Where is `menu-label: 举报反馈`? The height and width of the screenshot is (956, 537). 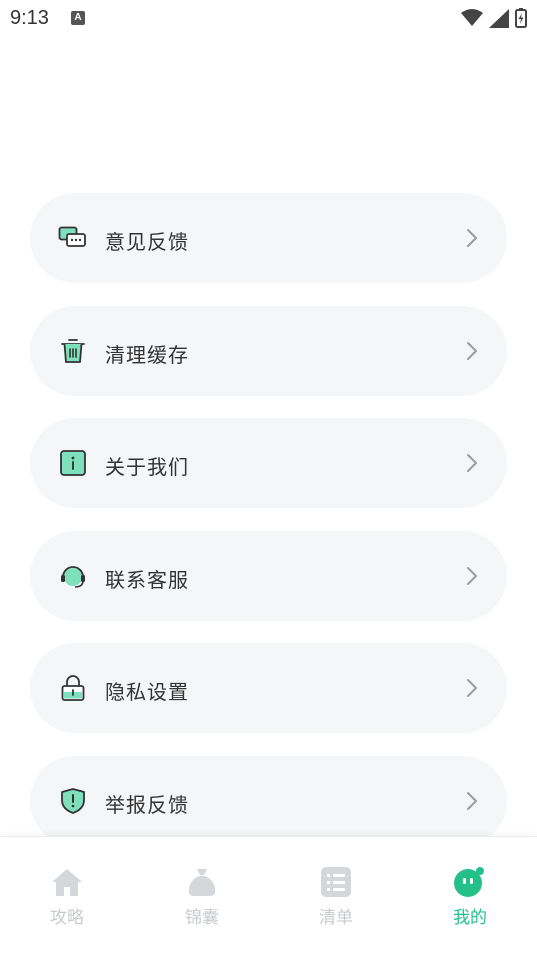 menu-label: 举报反馈 is located at coordinates (147, 804).